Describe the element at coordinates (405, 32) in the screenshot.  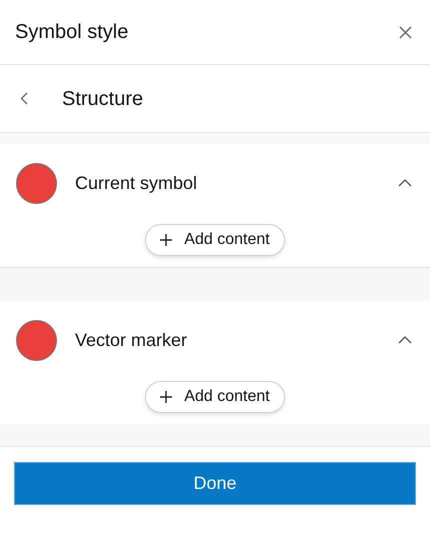
I see `close-icon` at that location.